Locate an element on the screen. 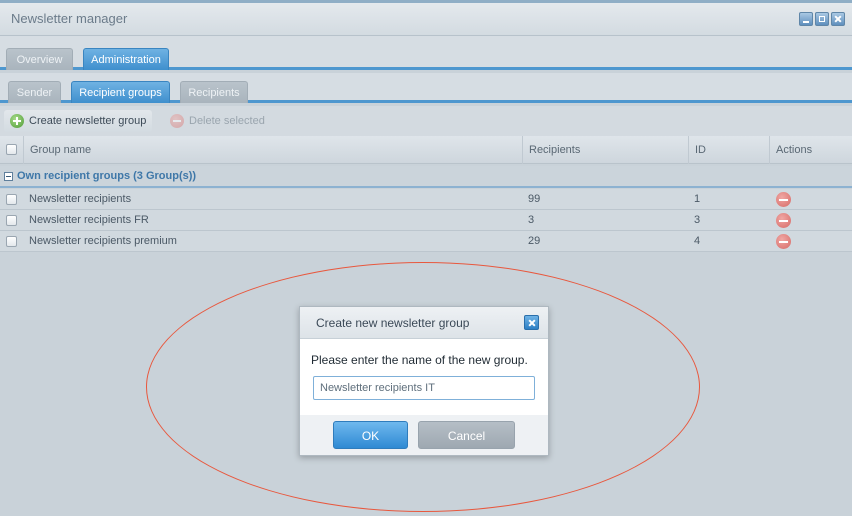 This screenshot has width=852, height=516. grid-header: Group name Recipients ID Actions is located at coordinates (426, 150).